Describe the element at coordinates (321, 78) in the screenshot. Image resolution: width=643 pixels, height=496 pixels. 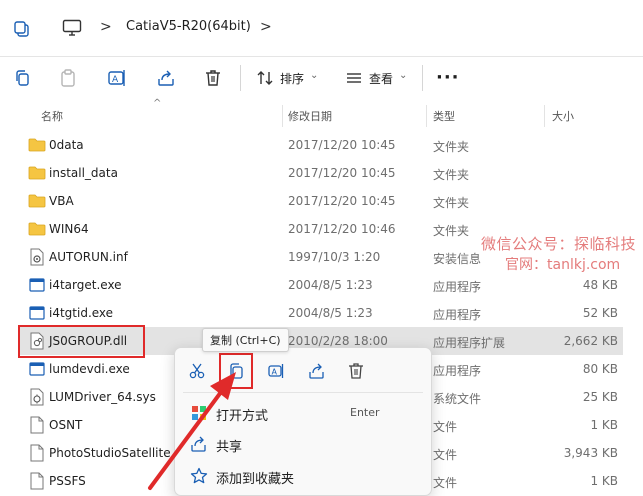
I see `command-bar: A 排序 ⌄ 查看 ⌄ ···` at that location.